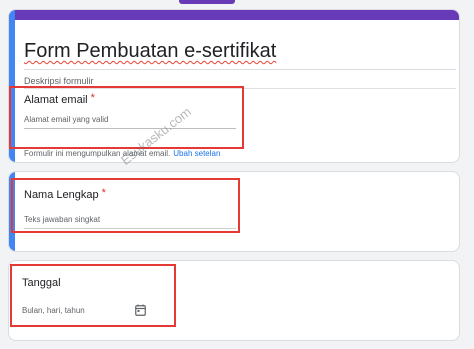 The image size is (474, 349). Describe the element at coordinates (66, 119) in the screenshot. I see `email-answer-placeholder: Alamat email yang valid` at that location.